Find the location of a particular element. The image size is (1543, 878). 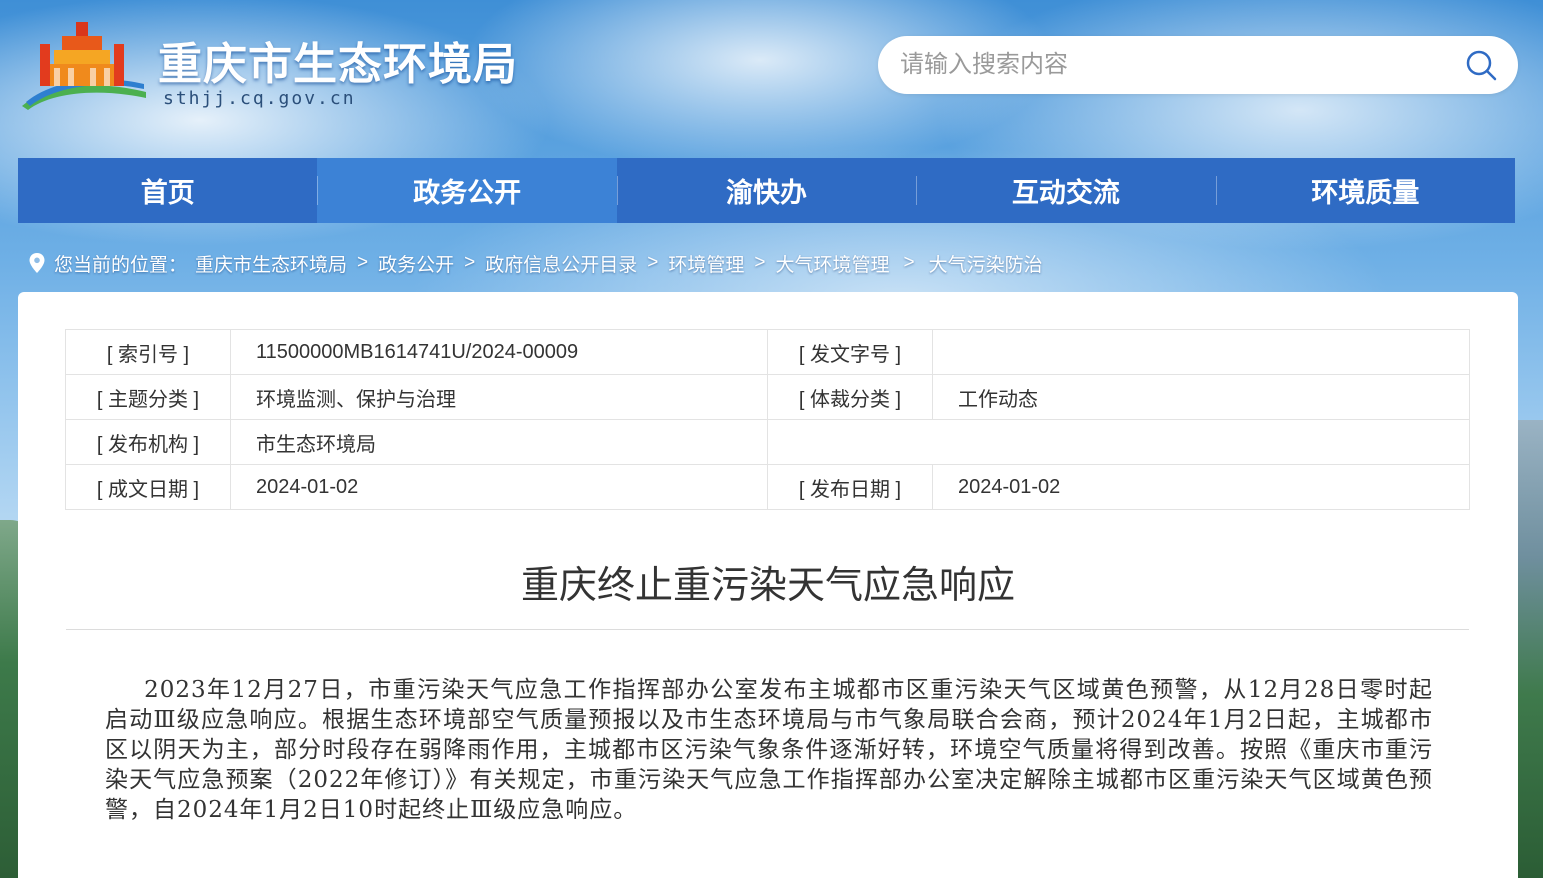

search-box is located at coordinates (1198, 65).